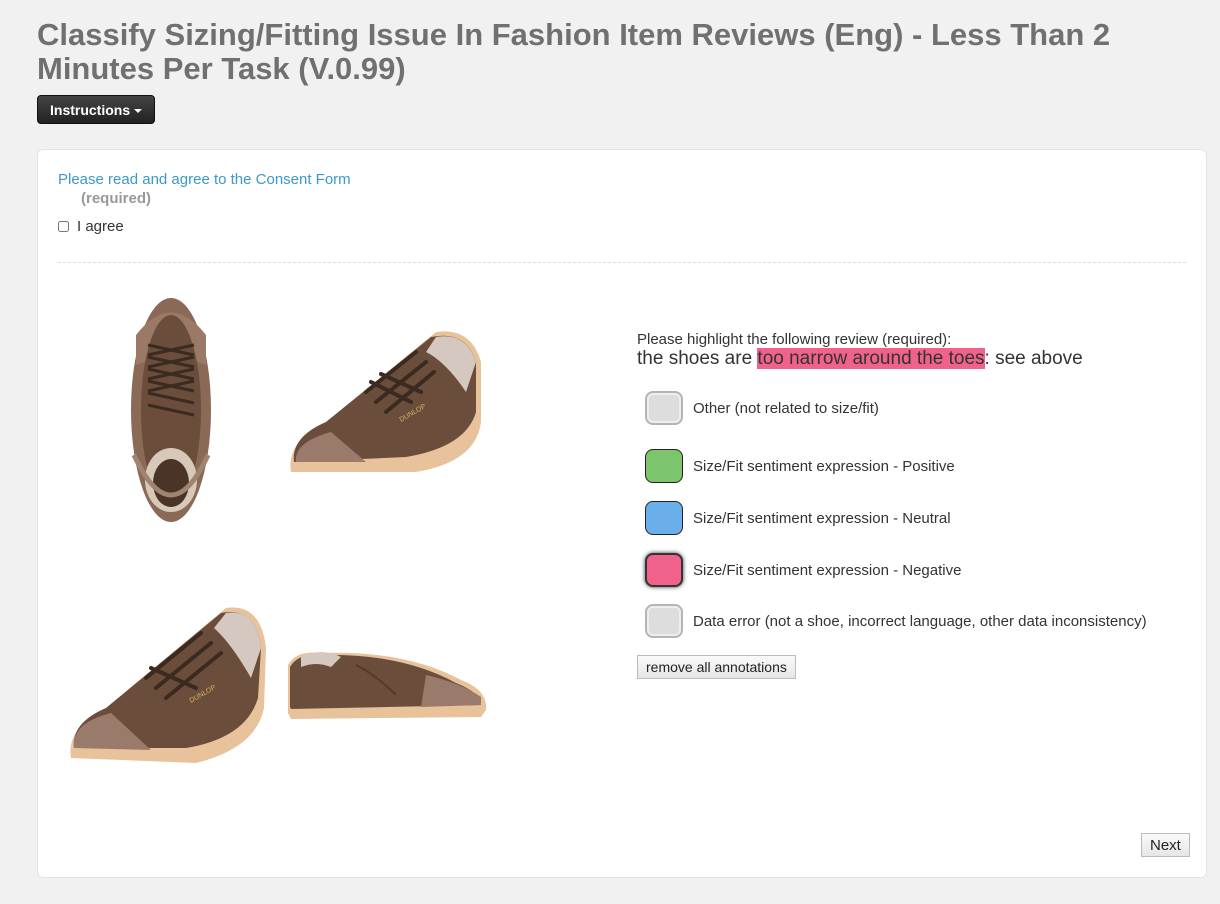 This screenshot has width=1220, height=904. I want to click on instructions-dropdown-button: Instructions, so click(96, 109).